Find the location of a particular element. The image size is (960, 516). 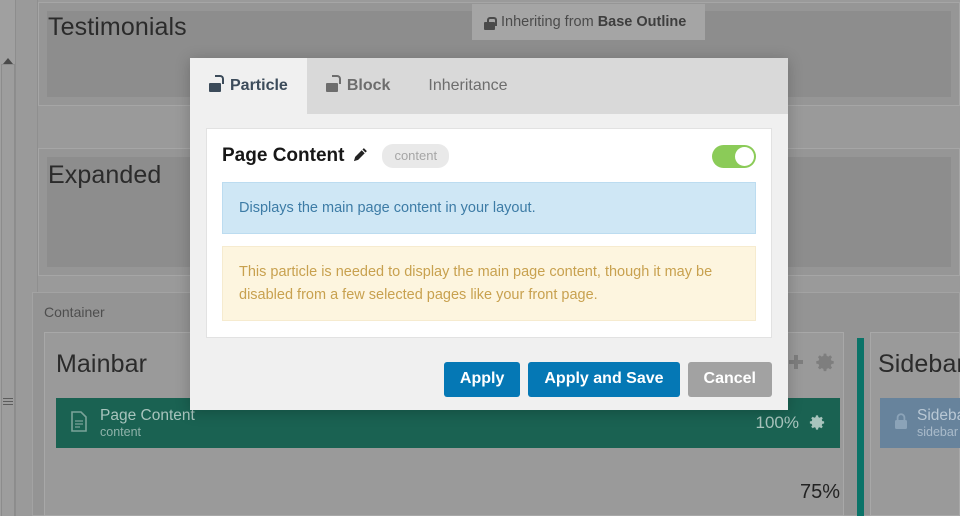

column-splitter is located at coordinates (860, 427).